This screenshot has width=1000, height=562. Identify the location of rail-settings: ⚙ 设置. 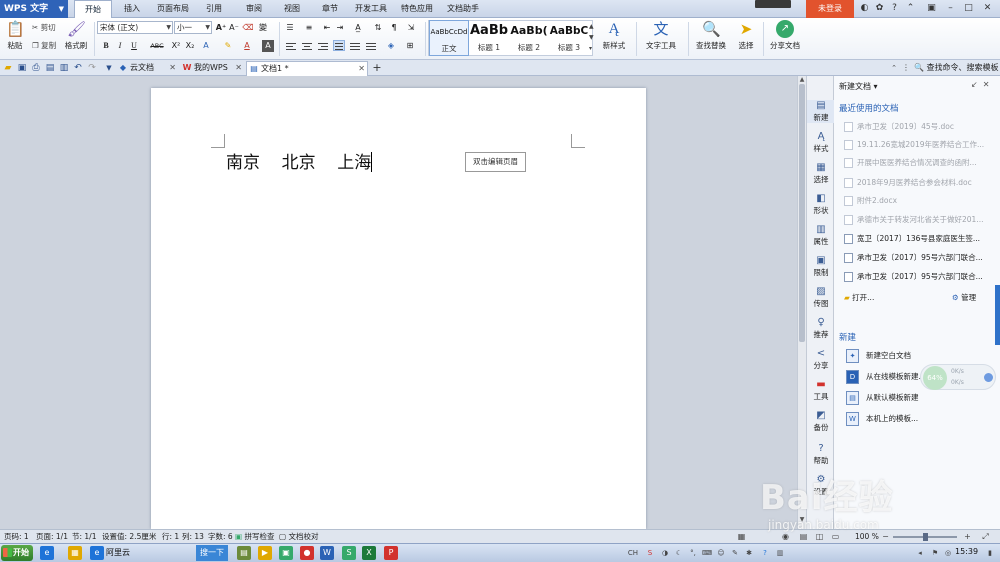
(821, 485).